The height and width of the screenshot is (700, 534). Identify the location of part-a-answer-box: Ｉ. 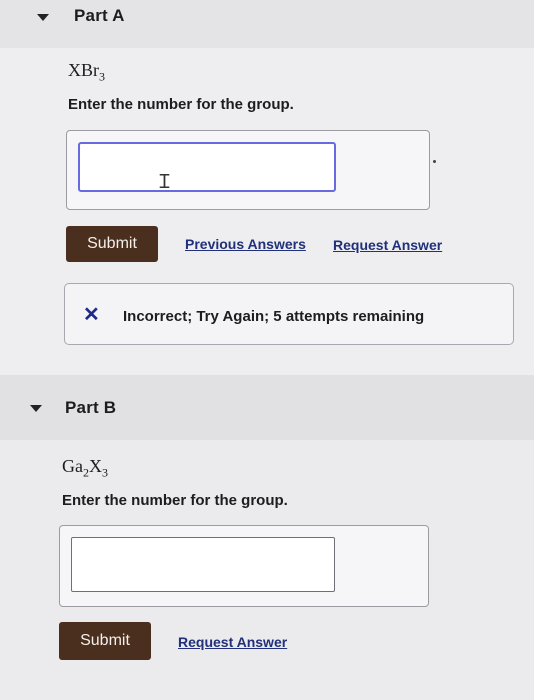
(251, 170).